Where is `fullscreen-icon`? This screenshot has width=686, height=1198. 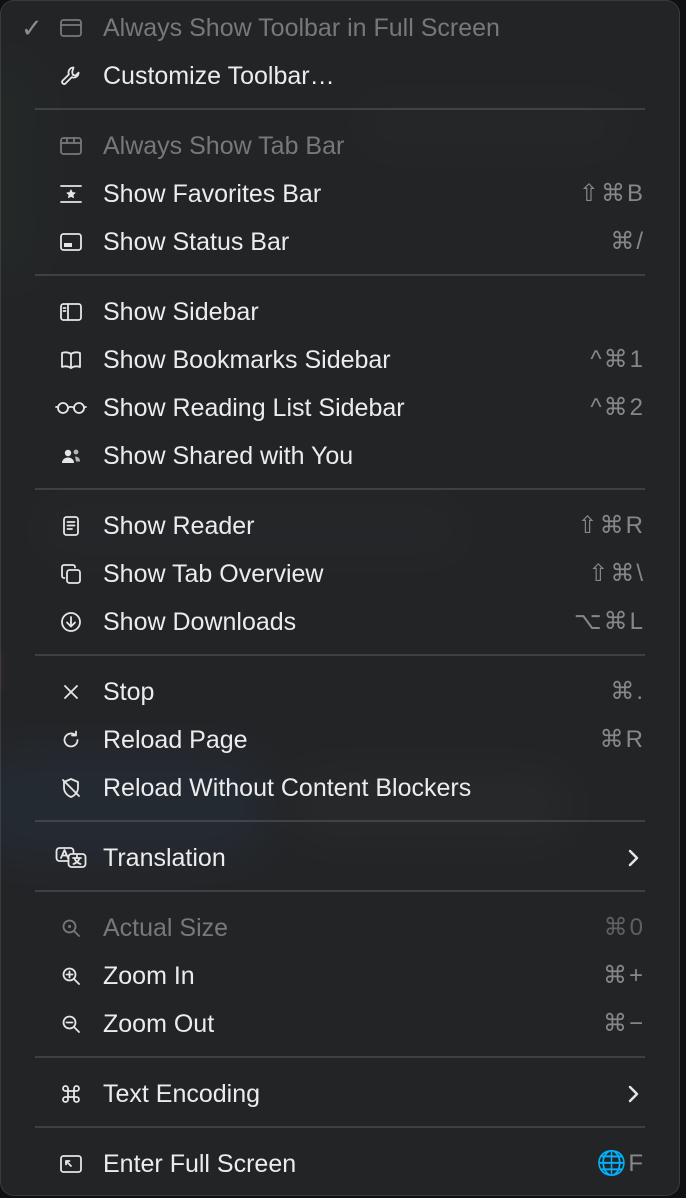 fullscreen-icon is located at coordinates (71, 1164).